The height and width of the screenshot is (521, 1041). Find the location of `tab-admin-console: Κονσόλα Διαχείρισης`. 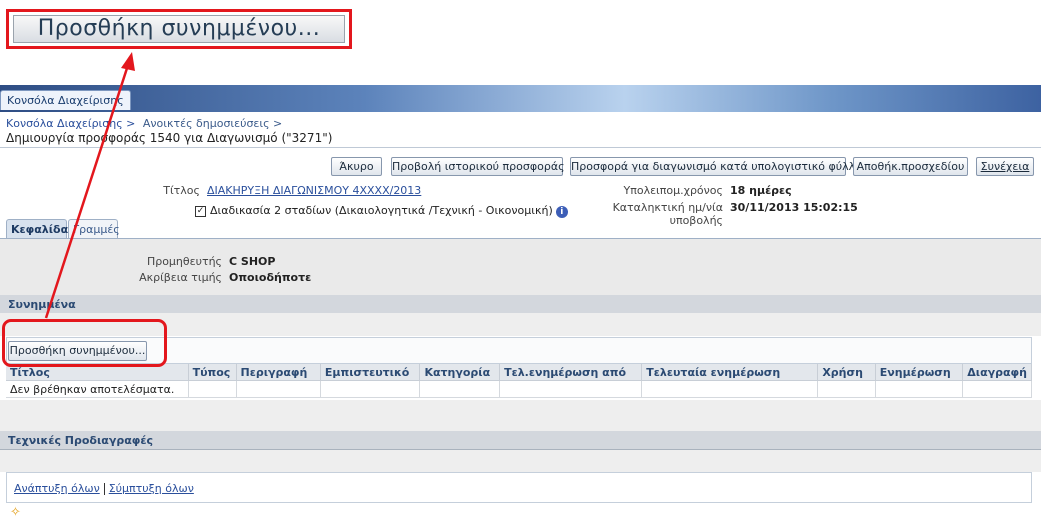

tab-admin-console: Κονσόλα Διαχείρισης is located at coordinates (65, 100).